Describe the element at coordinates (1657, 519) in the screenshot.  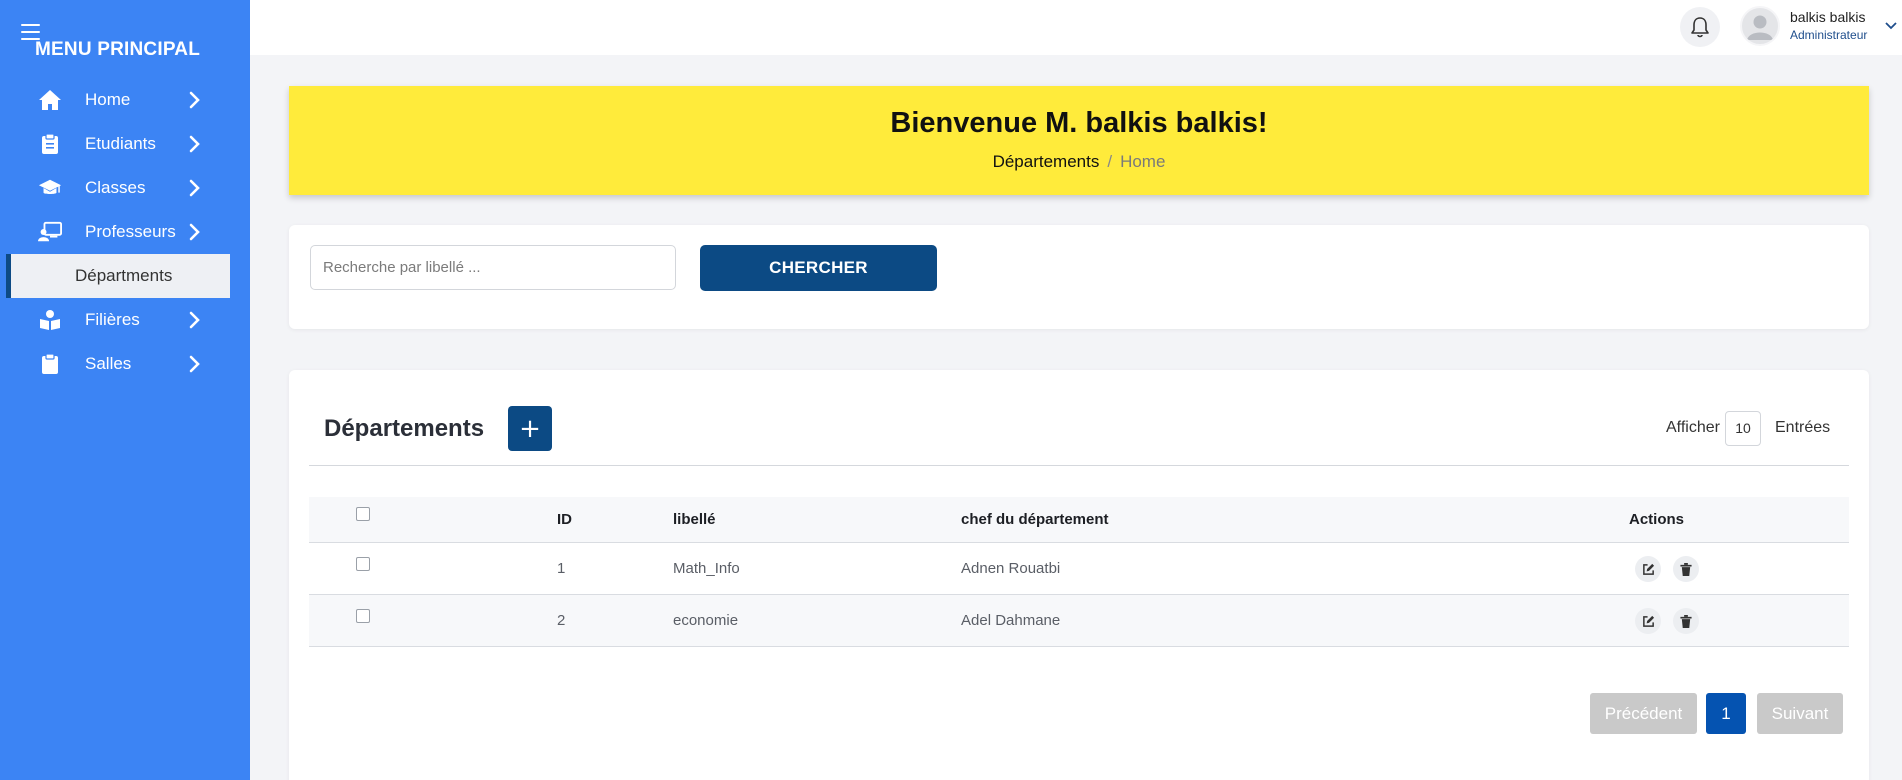
I see `column-header-actions: Actions` at that location.